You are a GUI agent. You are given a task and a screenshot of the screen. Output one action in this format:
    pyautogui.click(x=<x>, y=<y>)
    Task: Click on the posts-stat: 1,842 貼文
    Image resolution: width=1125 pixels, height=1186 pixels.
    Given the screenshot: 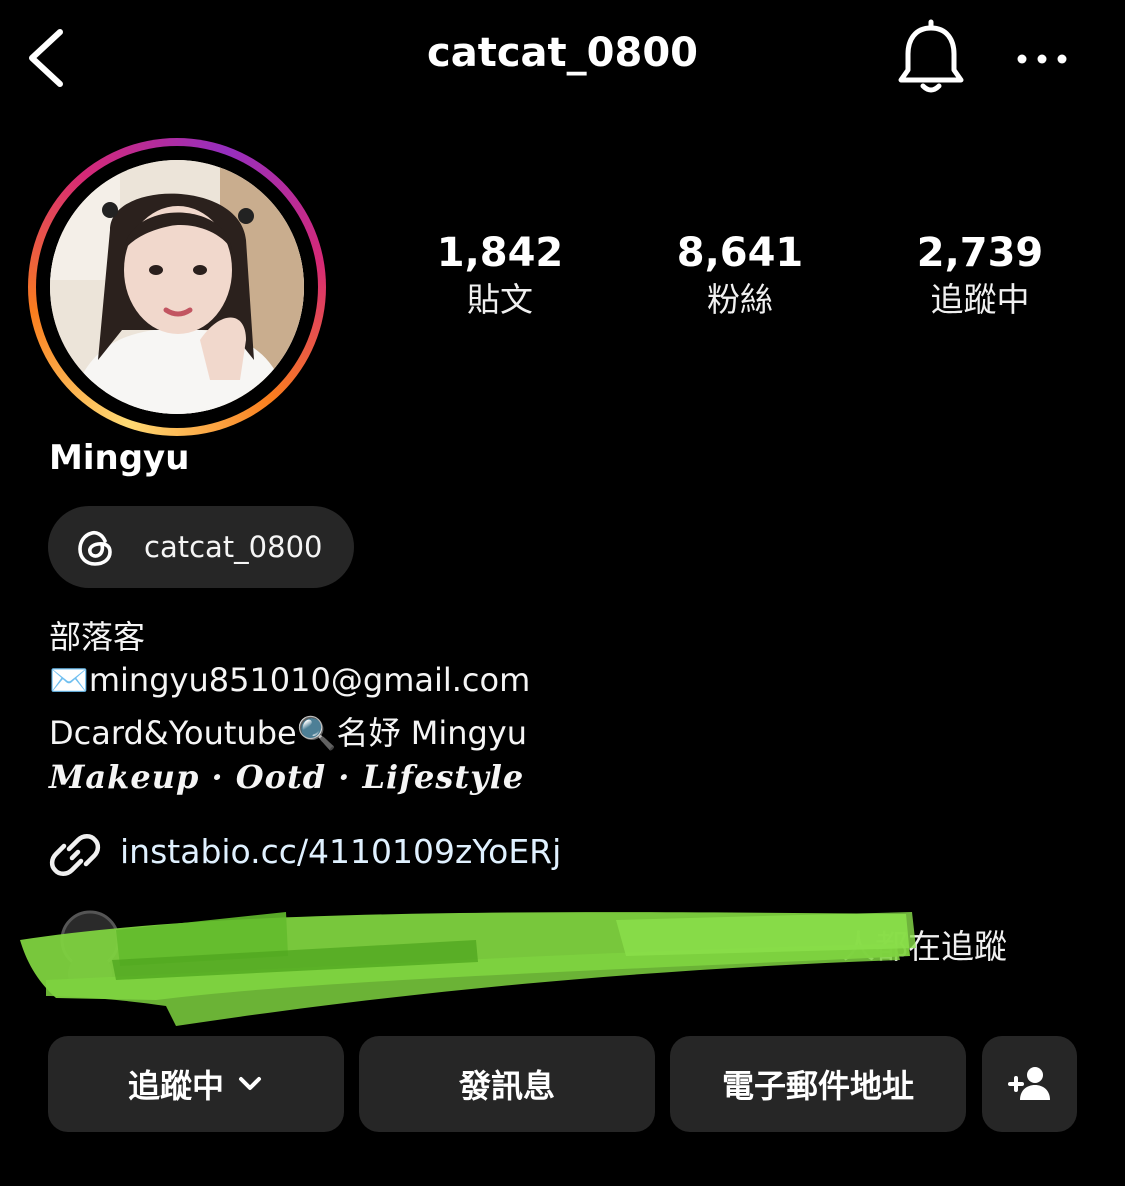 What is the action you would take?
    pyautogui.click(x=500, y=275)
    